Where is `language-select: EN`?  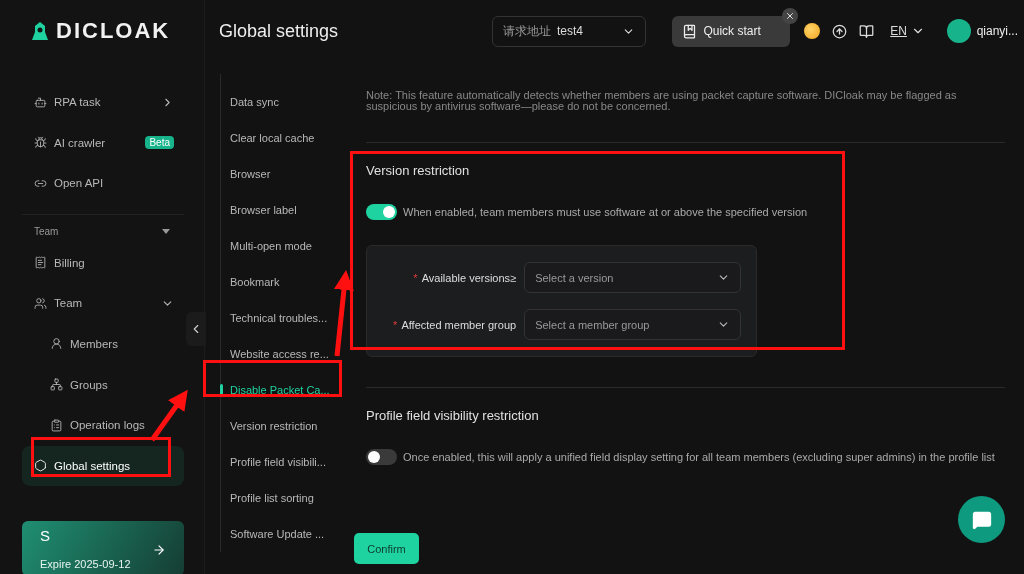
language-select: EN is located at coordinates (898, 31).